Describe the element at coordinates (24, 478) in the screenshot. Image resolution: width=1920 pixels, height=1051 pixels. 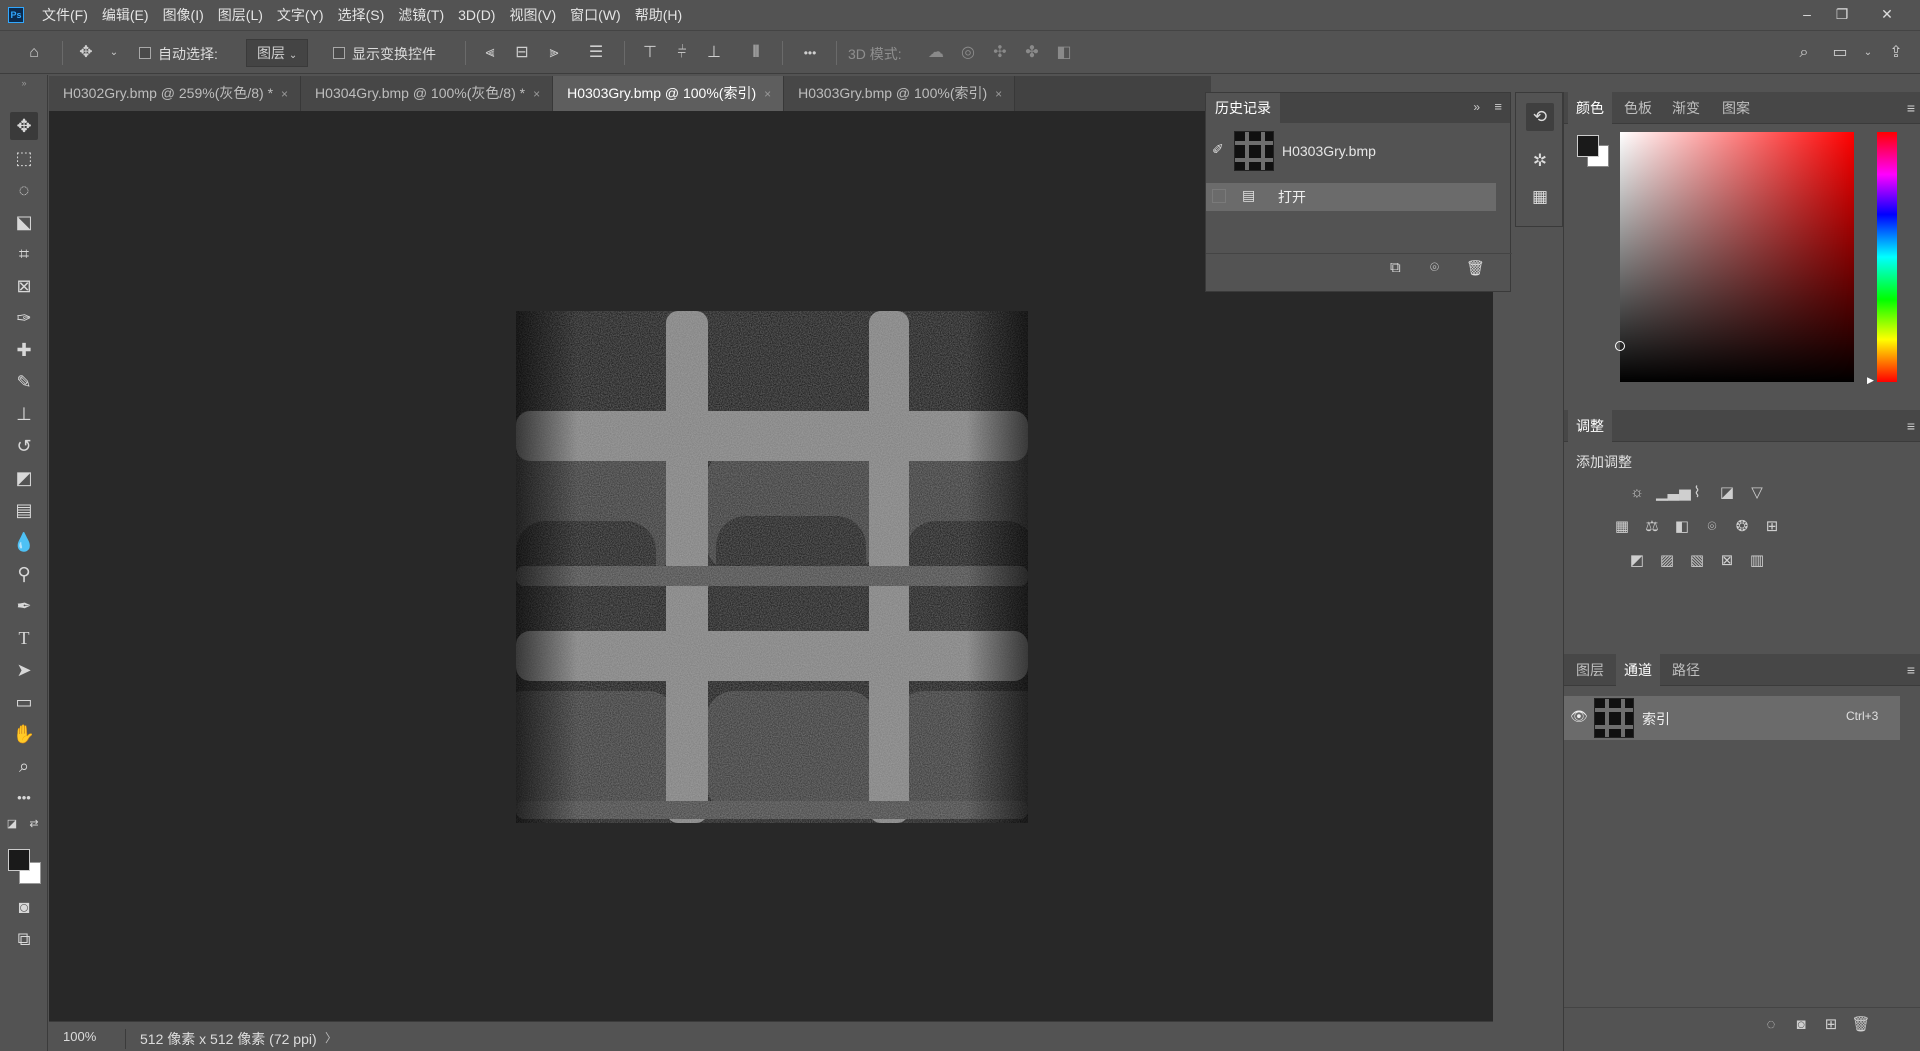
I see `eraser-tool-icon: ◩` at that location.